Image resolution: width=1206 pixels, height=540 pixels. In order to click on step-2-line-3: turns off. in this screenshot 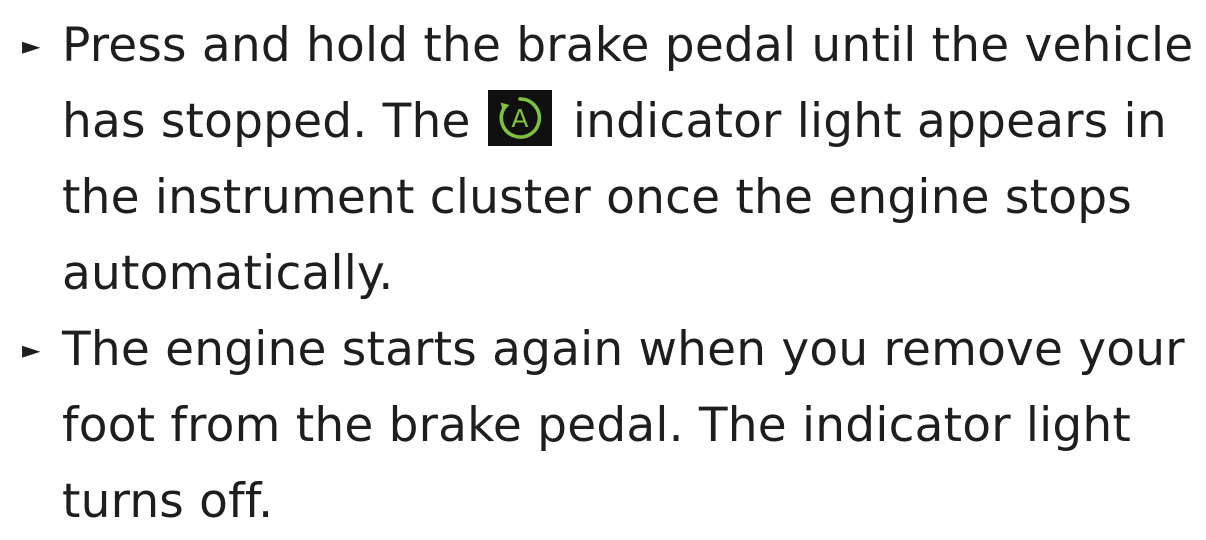, I will do `click(168, 501)`.